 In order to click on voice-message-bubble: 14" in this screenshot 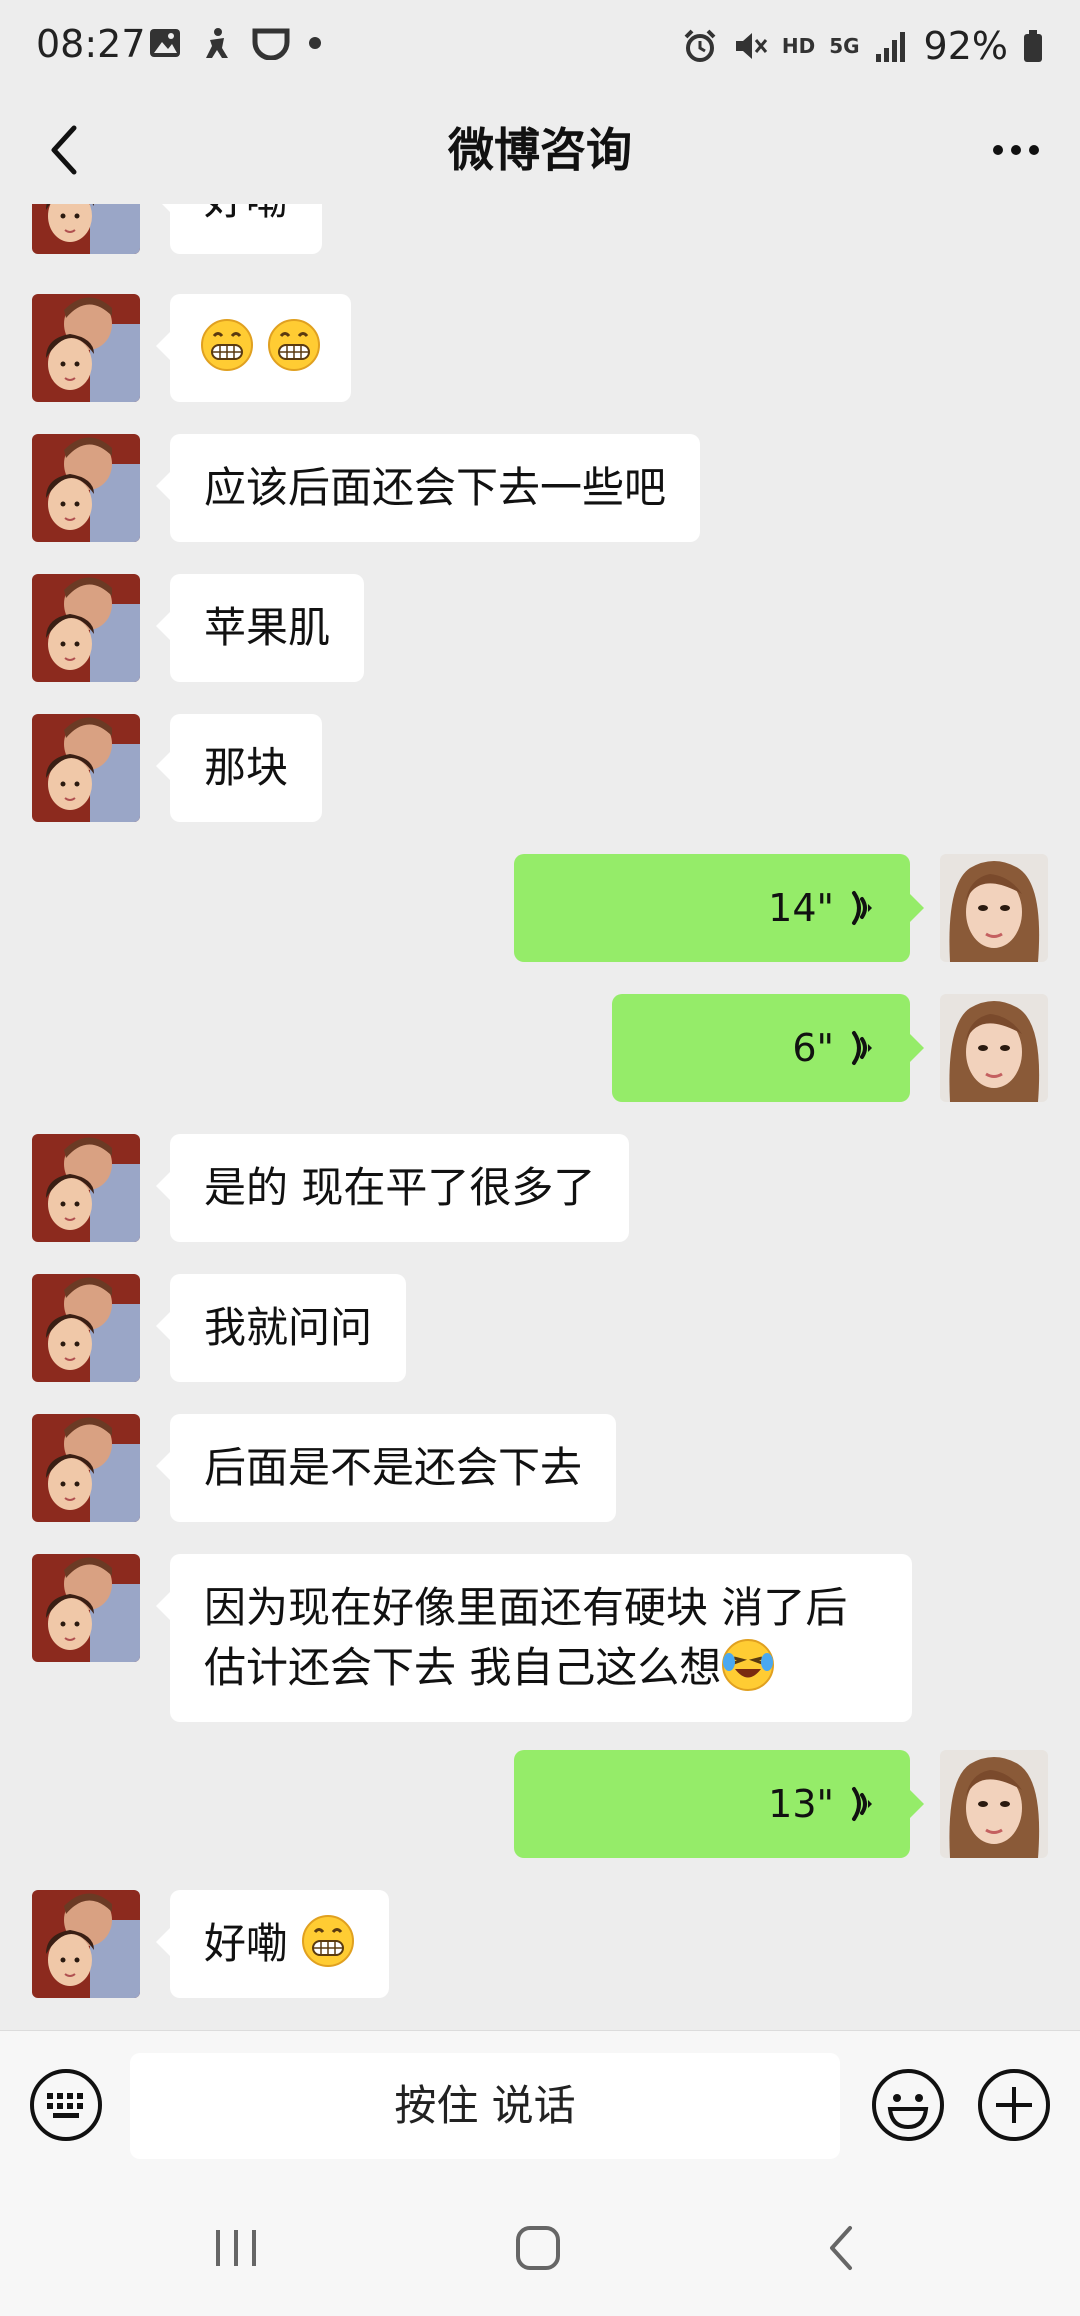, I will do `click(719, 908)`.